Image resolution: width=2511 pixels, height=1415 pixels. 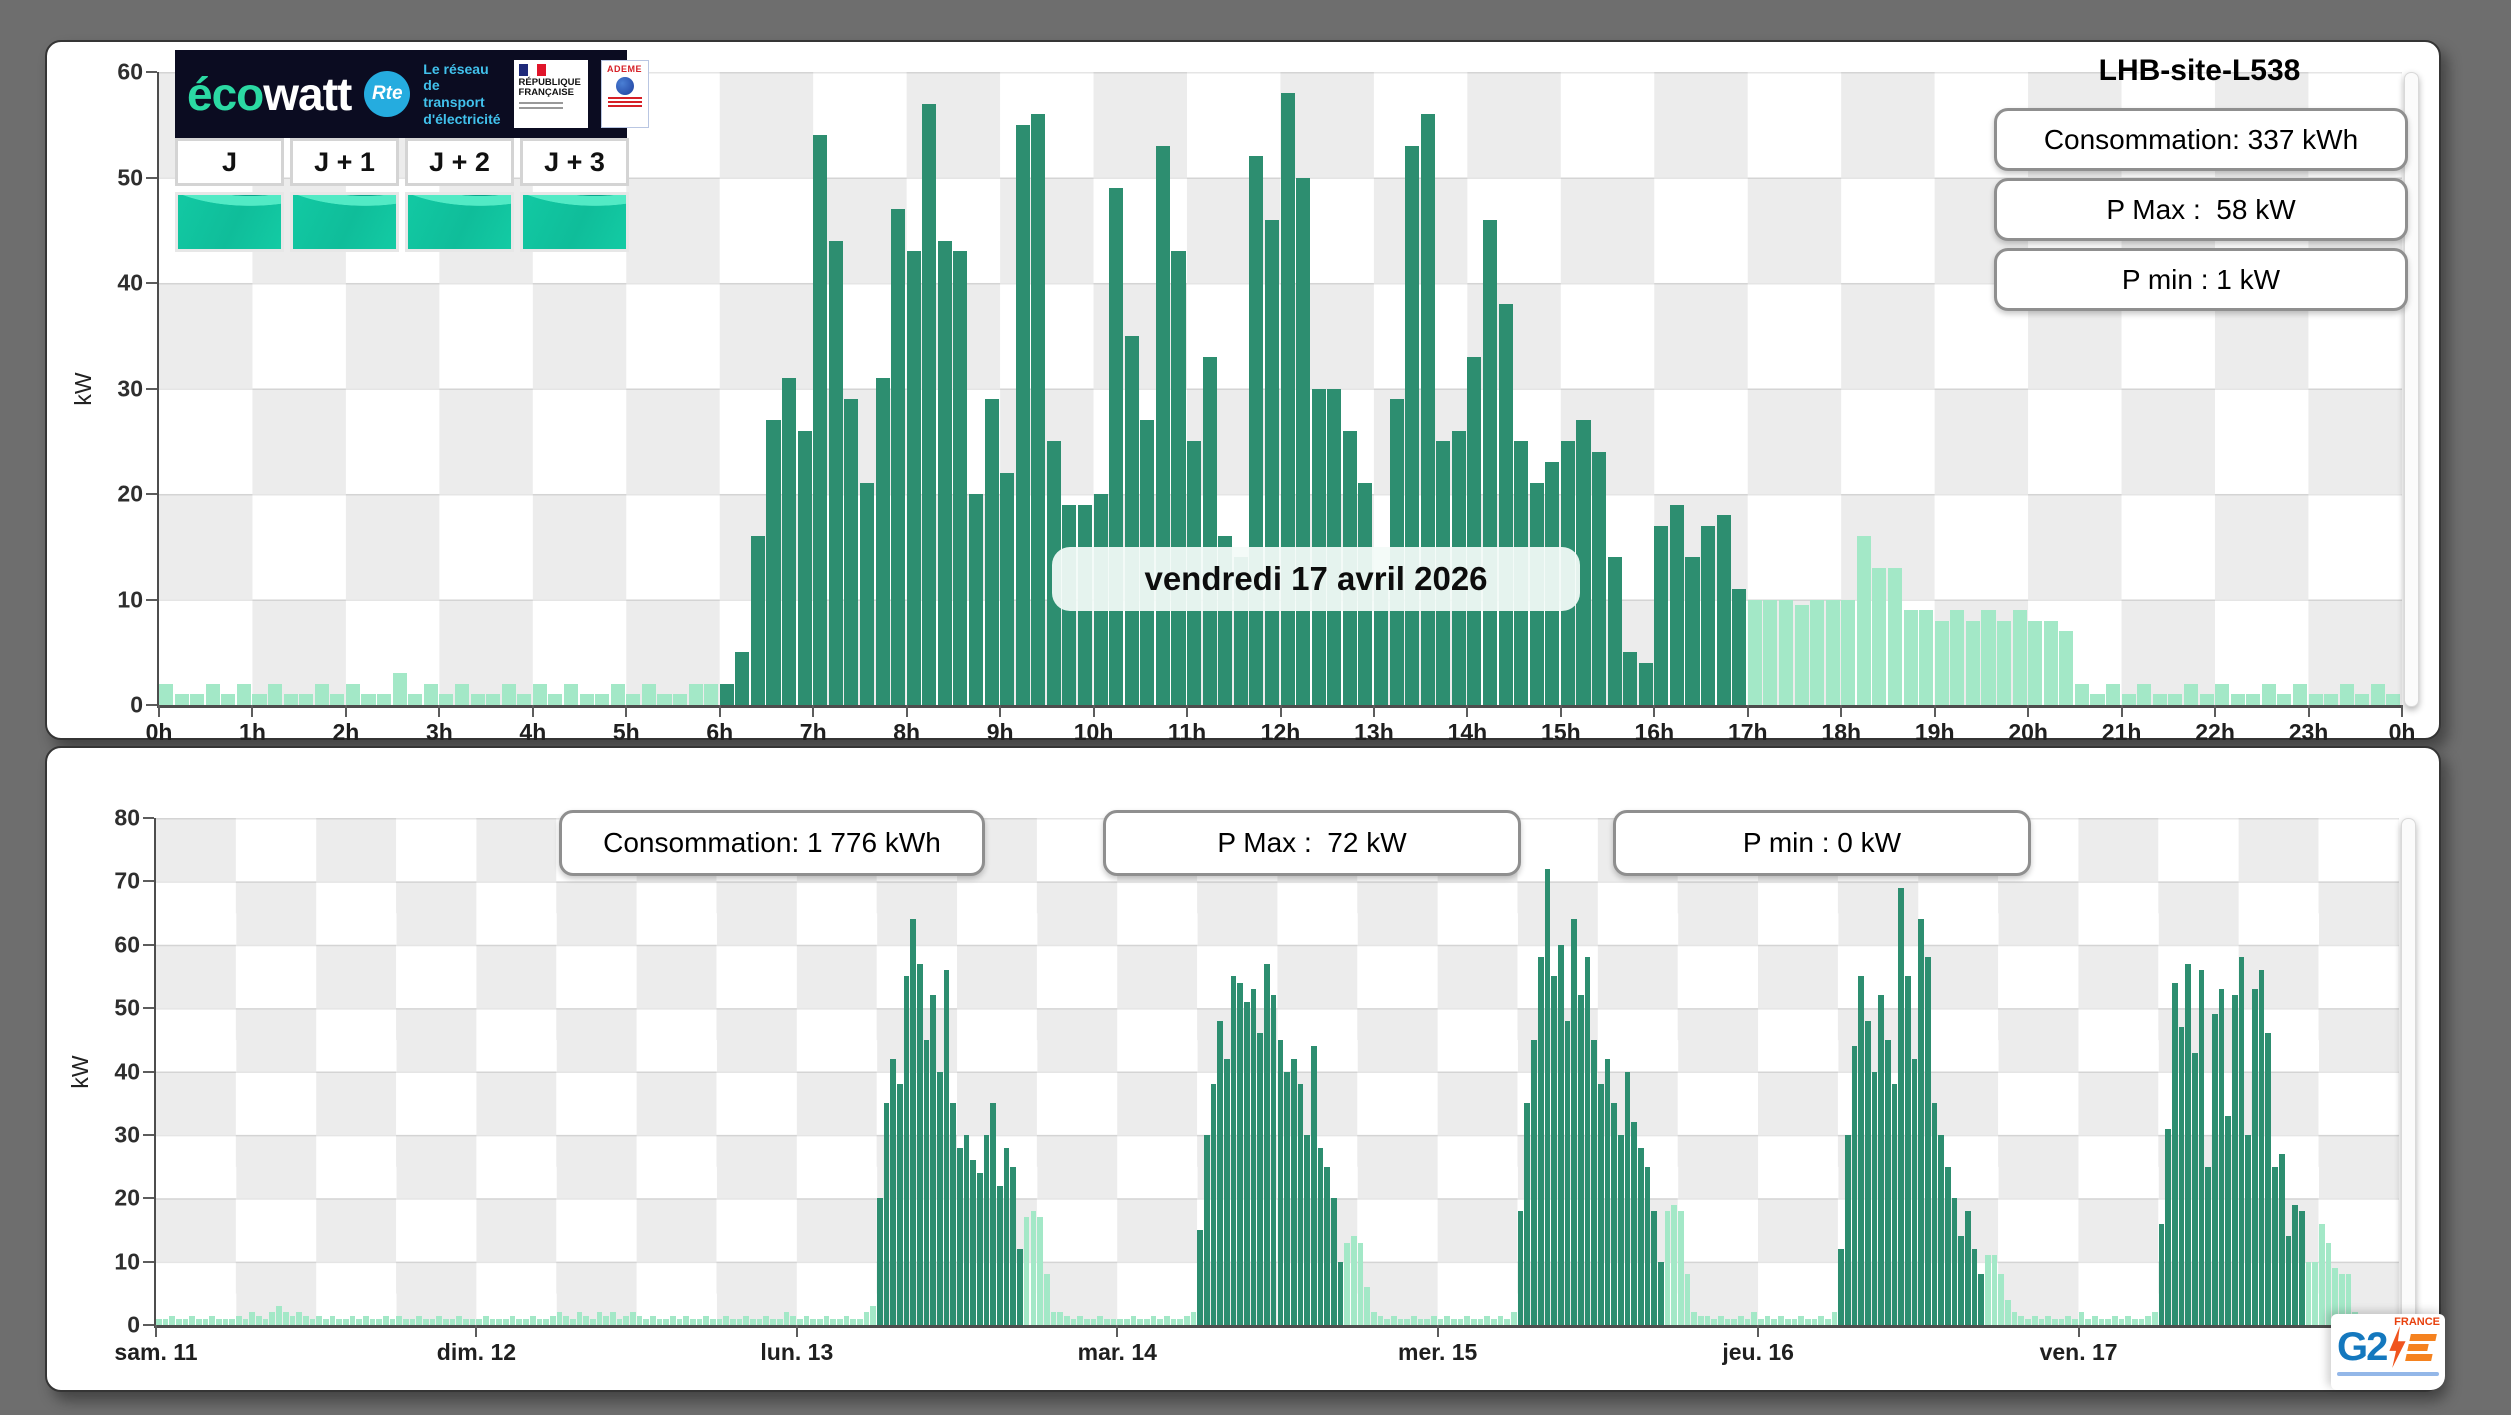 I want to click on gov-motto-lines, so click(x=550, y=105).